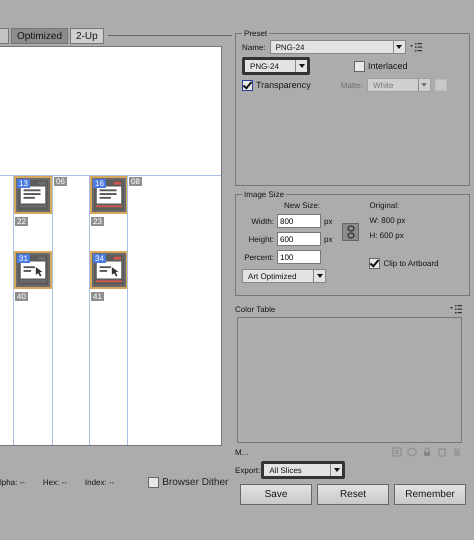 The image size is (474, 540). I want to click on input-field: 600, so click(299, 239).